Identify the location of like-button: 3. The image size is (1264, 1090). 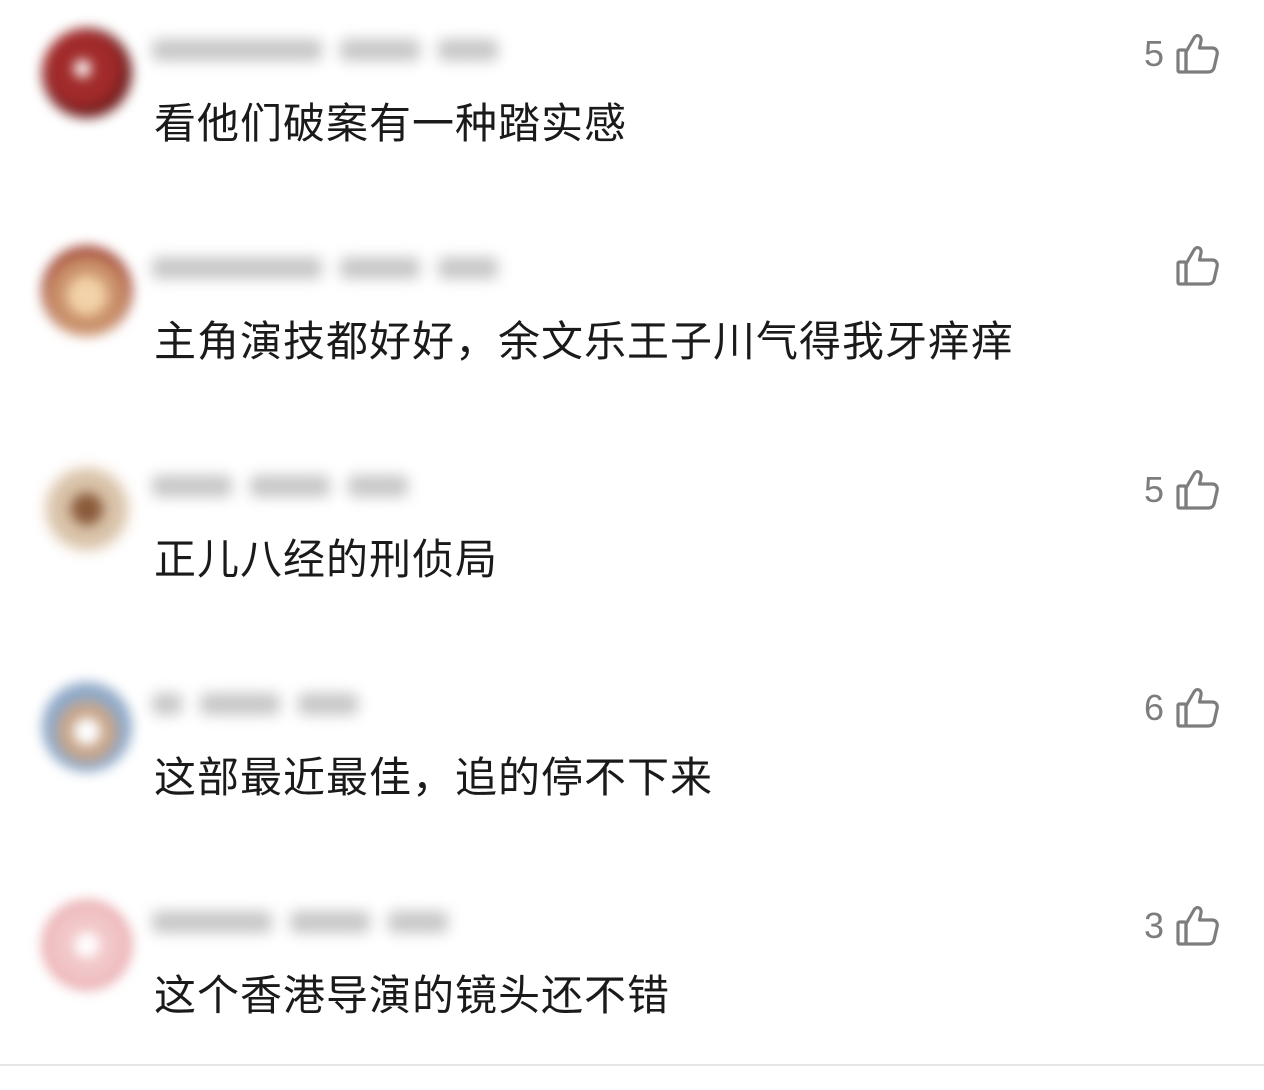
(1183, 926).